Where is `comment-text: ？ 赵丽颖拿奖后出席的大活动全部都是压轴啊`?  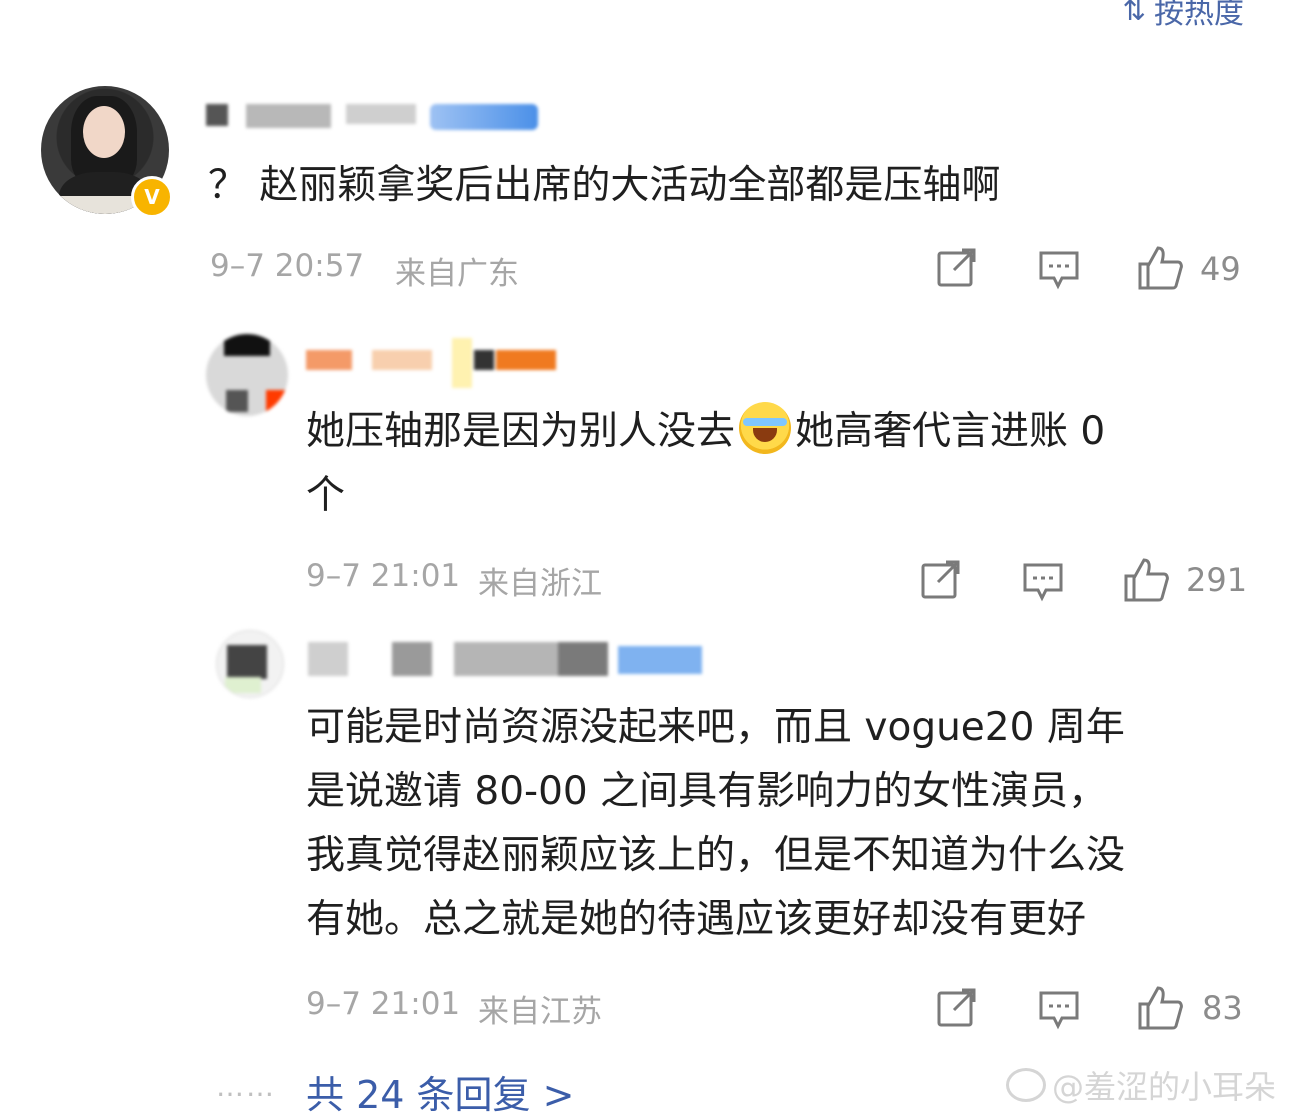
comment-text: ？ 赵丽颖拿奖后出席的大活动全部都是压轴啊 is located at coordinates (604, 185).